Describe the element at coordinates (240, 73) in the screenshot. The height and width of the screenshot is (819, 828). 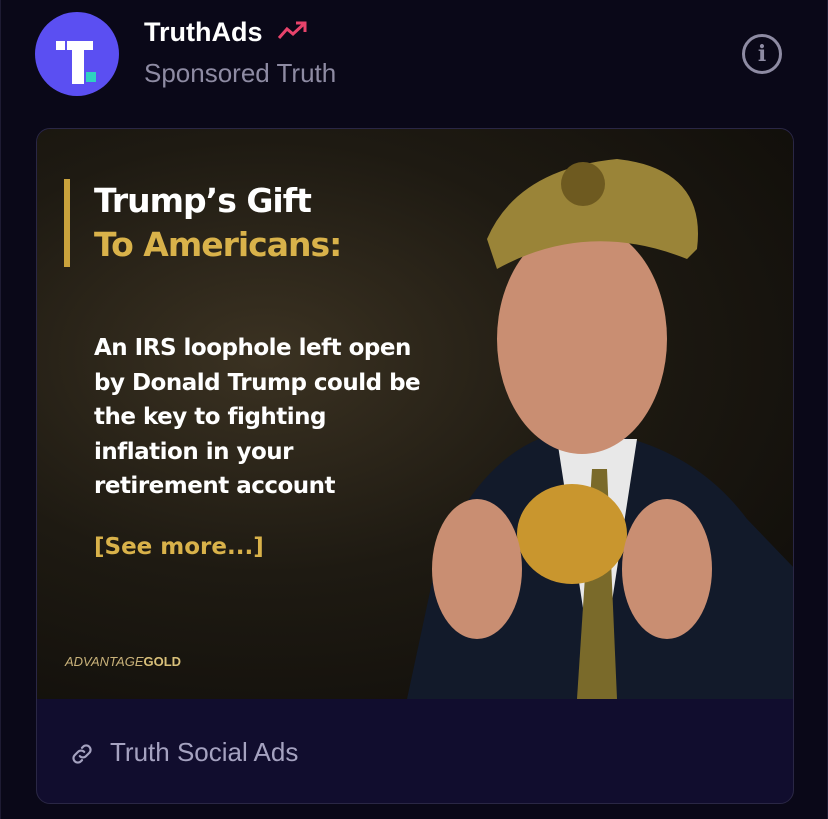
I see `sponsored-label: Sponsored Truth` at that location.